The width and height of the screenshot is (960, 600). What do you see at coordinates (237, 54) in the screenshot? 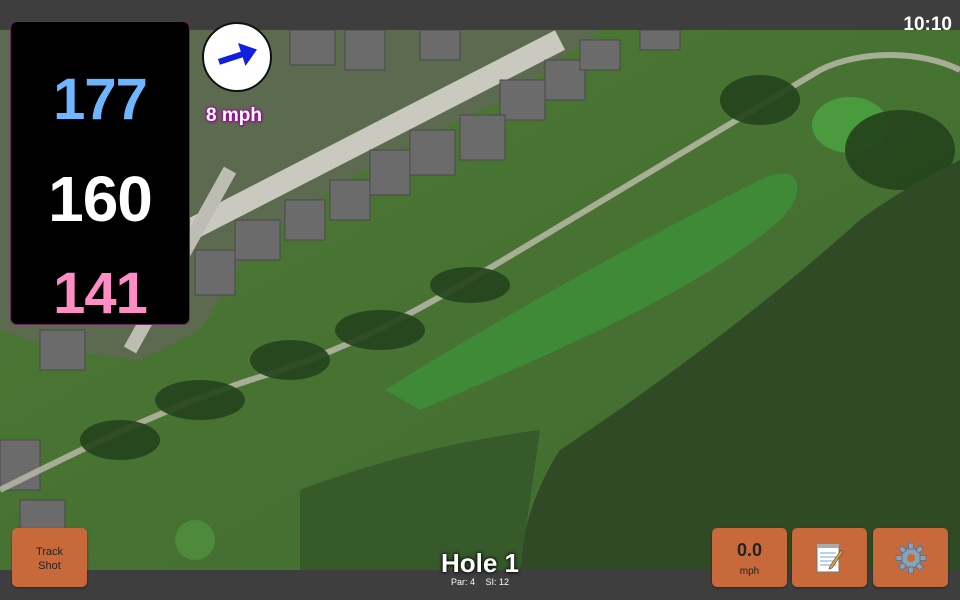
I see `arrow-right-icon` at bounding box center [237, 54].